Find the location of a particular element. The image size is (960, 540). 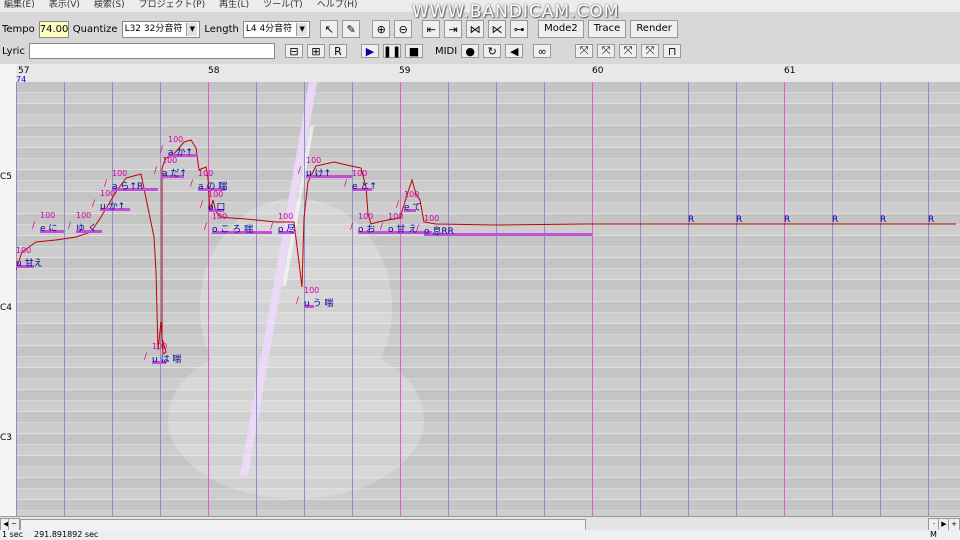

link-icon: ∞ is located at coordinates (542, 51).